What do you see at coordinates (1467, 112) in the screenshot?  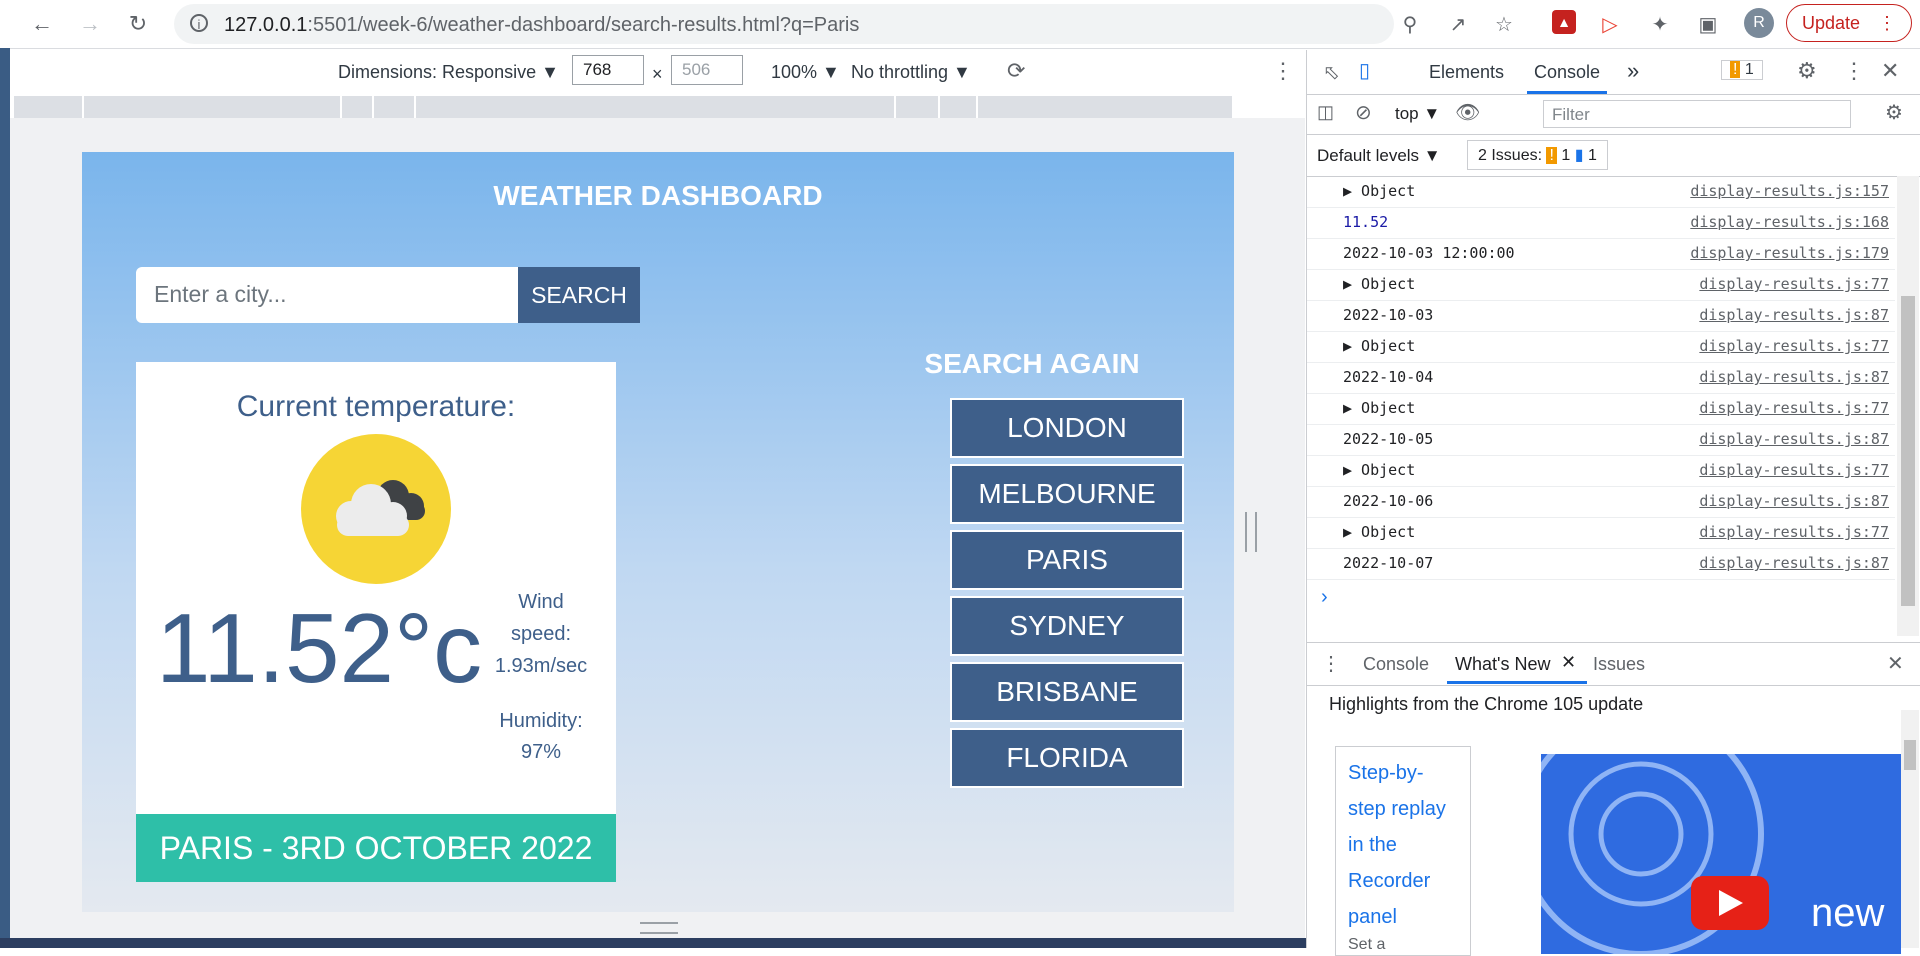 I see `live-expression-eye-icon: 👁` at bounding box center [1467, 112].